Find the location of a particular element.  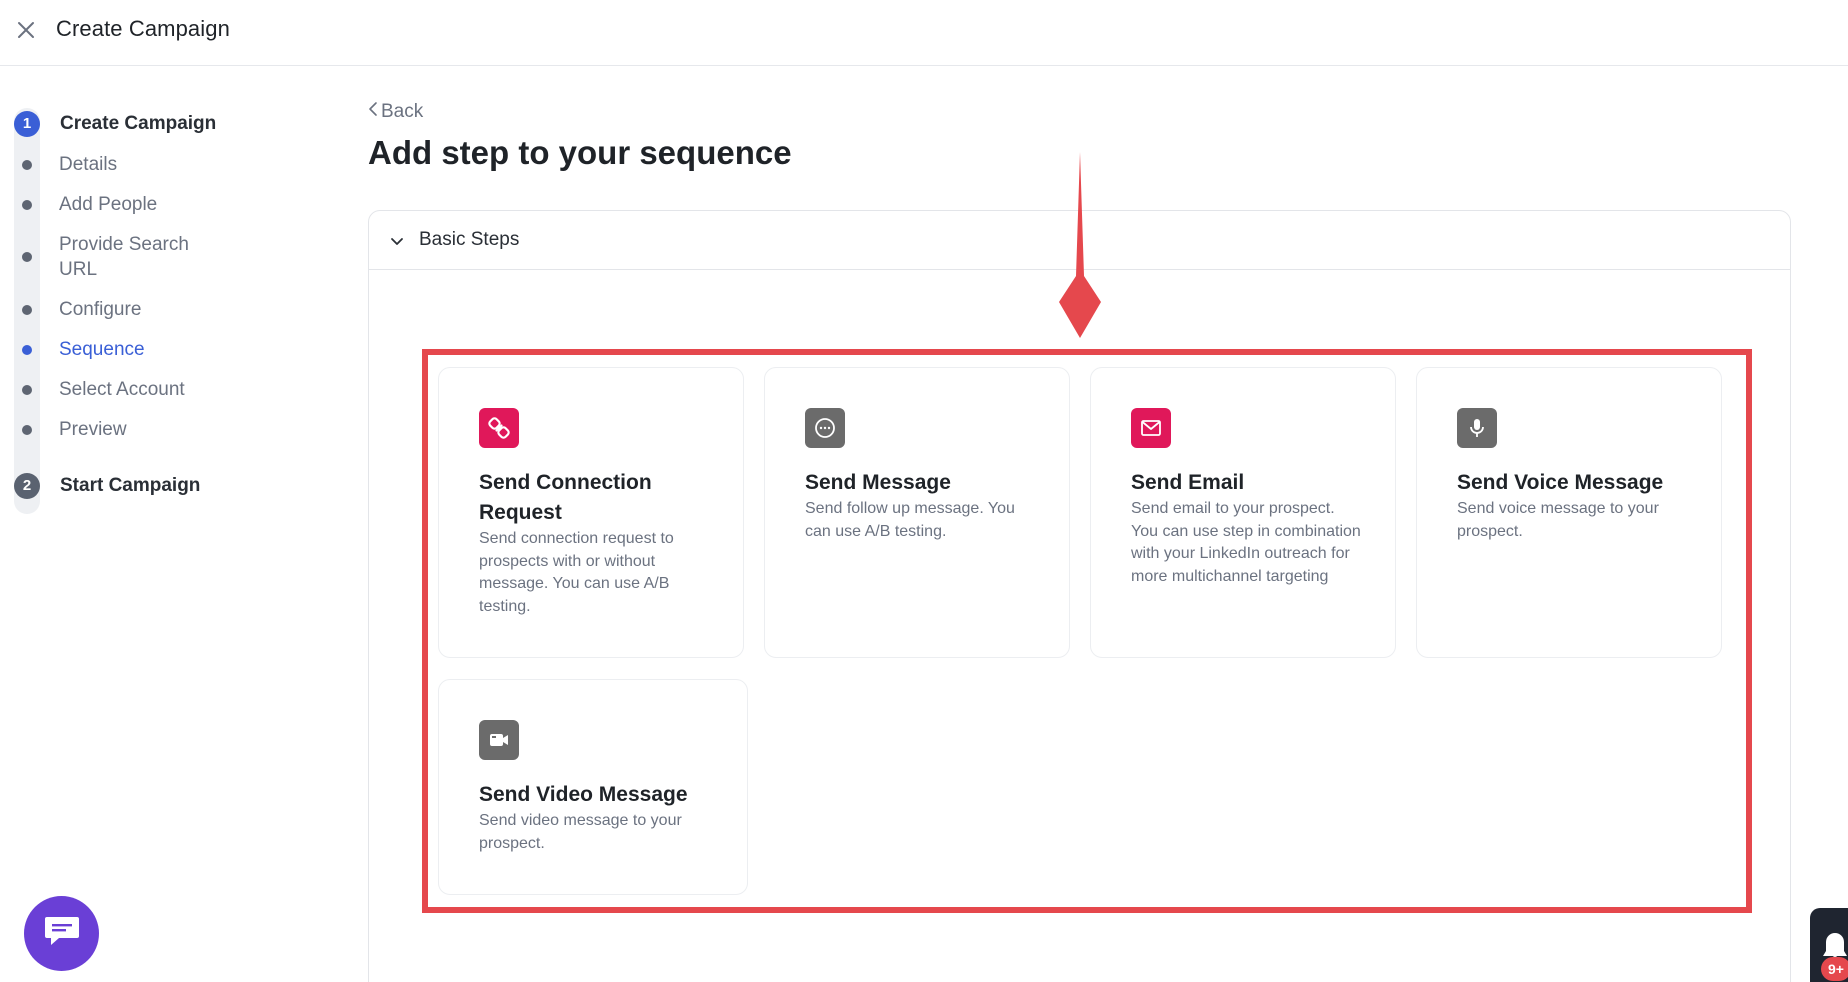

back-link: Back is located at coordinates (395, 112).